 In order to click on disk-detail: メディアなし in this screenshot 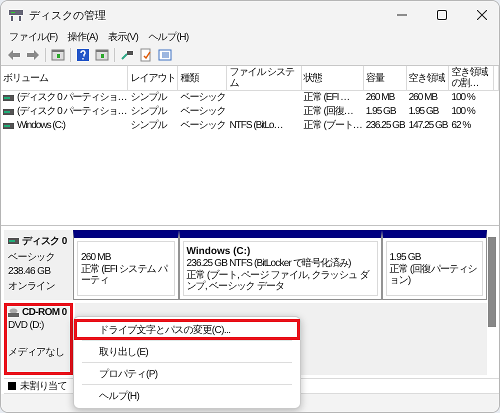, I will do `click(37, 352)`.